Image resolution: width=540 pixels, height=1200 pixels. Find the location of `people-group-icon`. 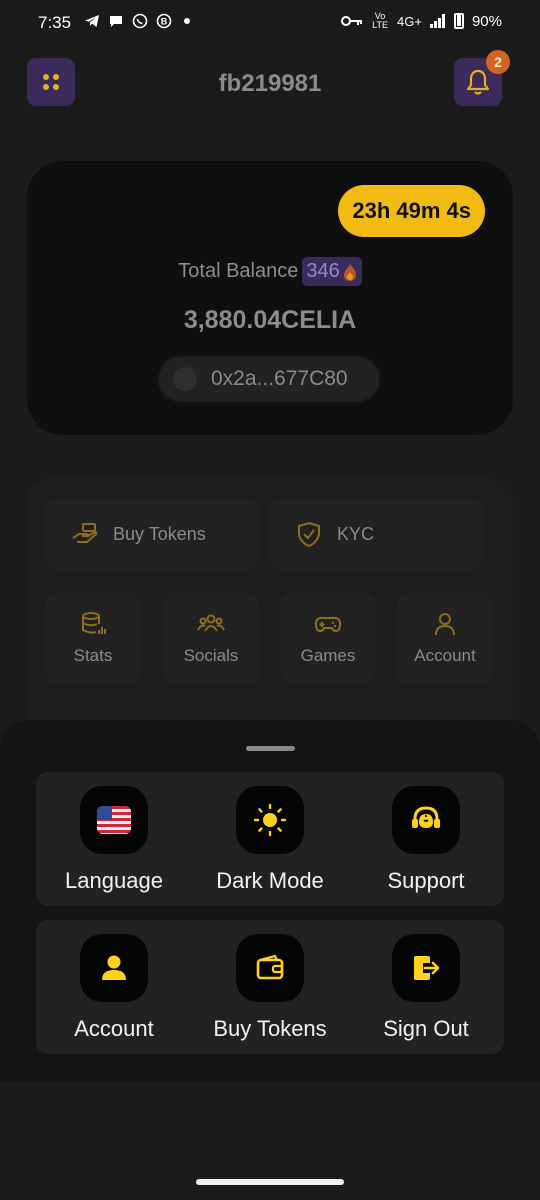

people-group-icon is located at coordinates (211, 623).